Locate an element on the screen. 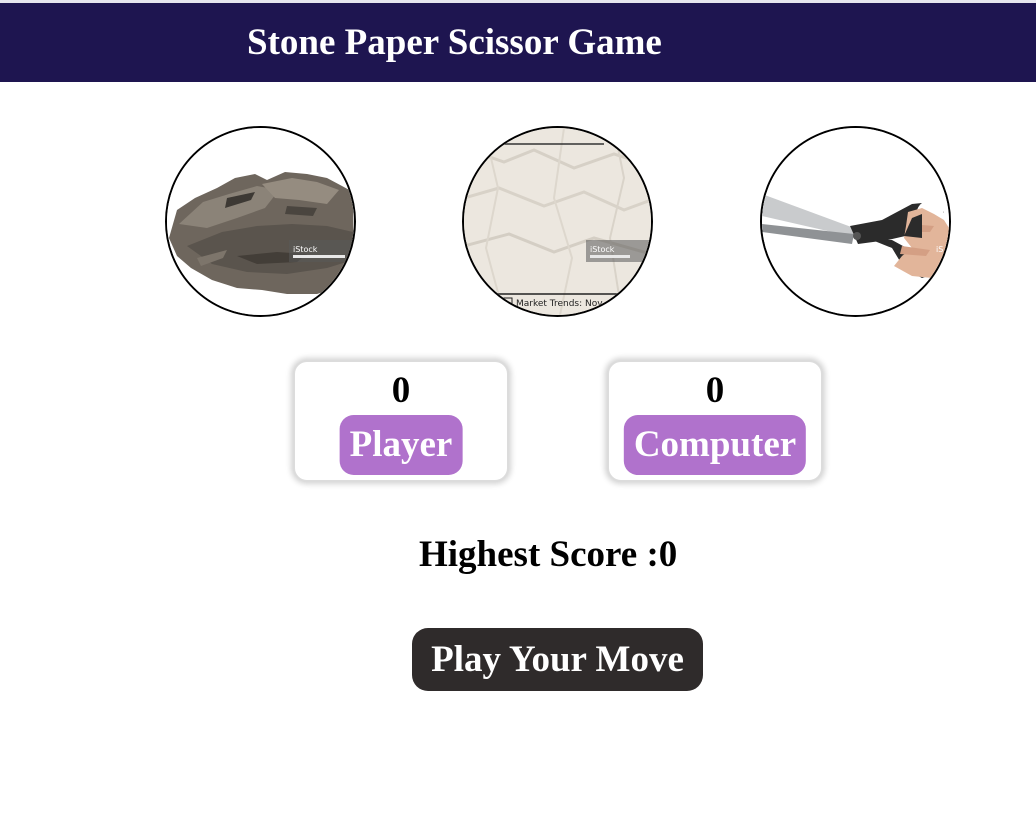  computer-score: 0 is located at coordinates (715, 390).